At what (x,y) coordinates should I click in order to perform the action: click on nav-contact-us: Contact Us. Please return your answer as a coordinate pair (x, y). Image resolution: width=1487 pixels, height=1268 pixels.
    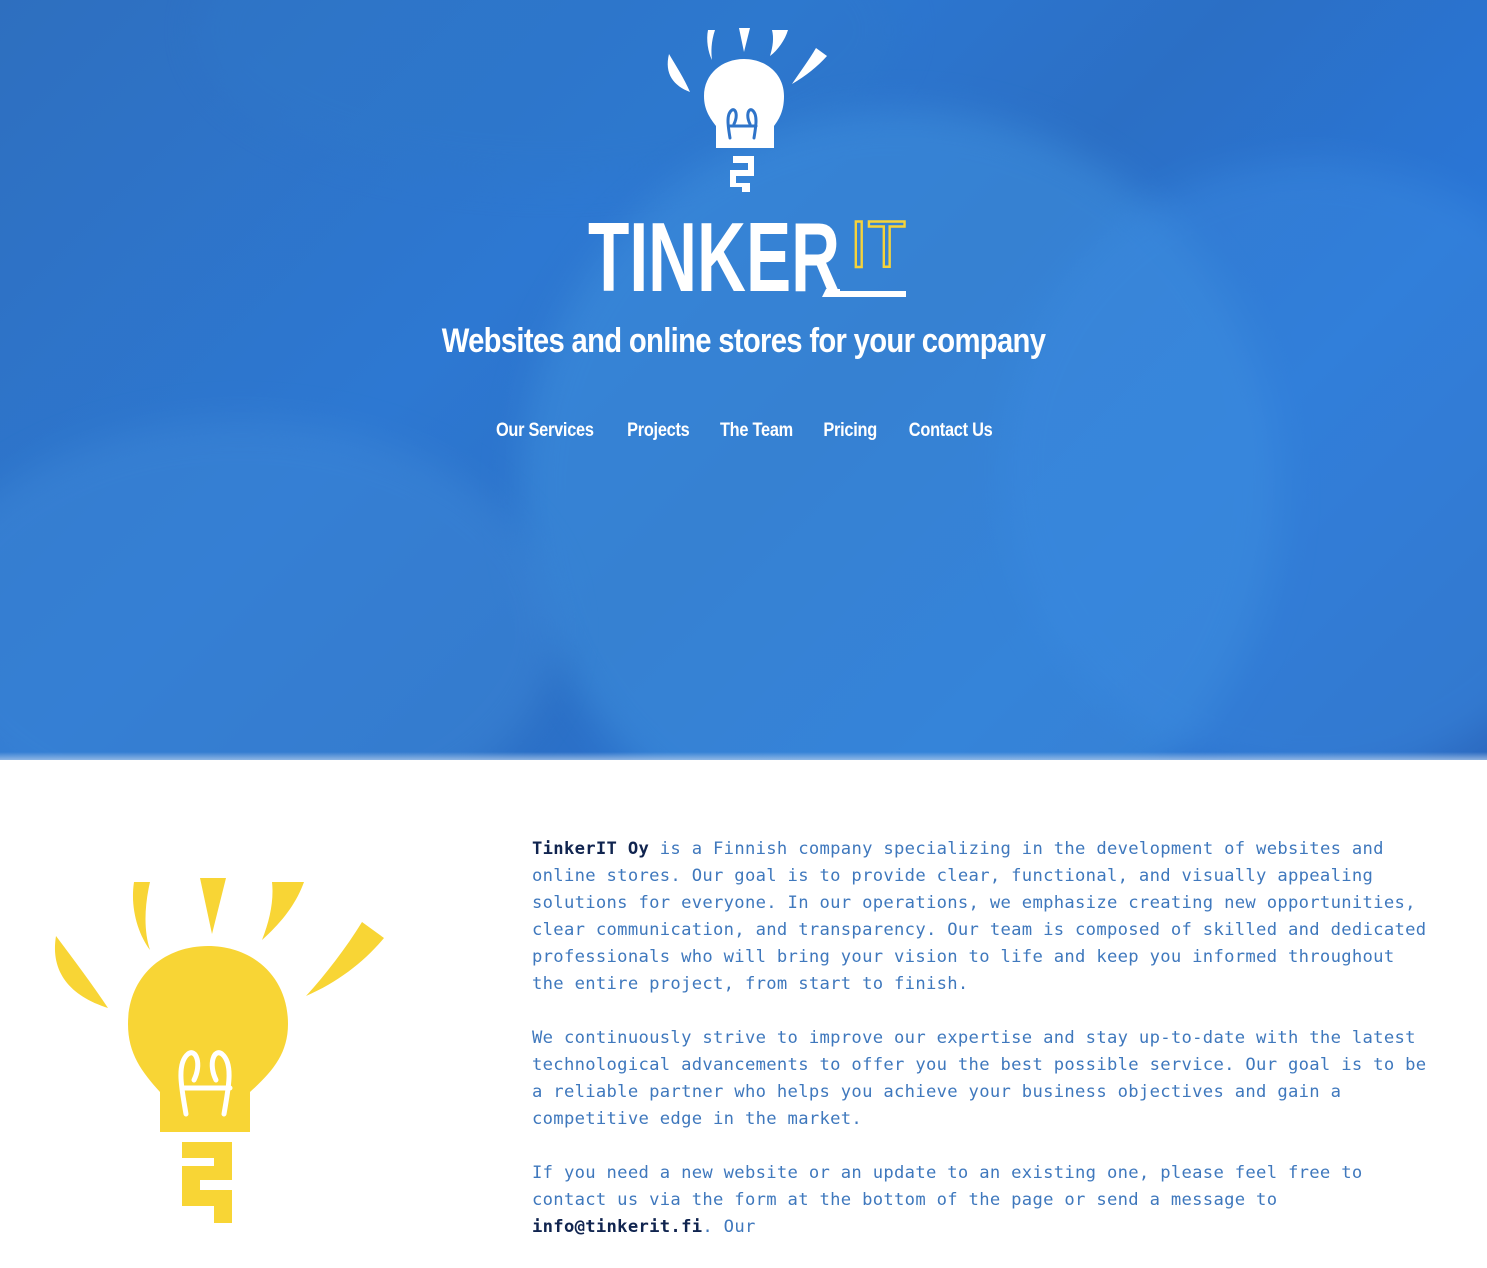
    Looking at the image, I should click on (950, 431).